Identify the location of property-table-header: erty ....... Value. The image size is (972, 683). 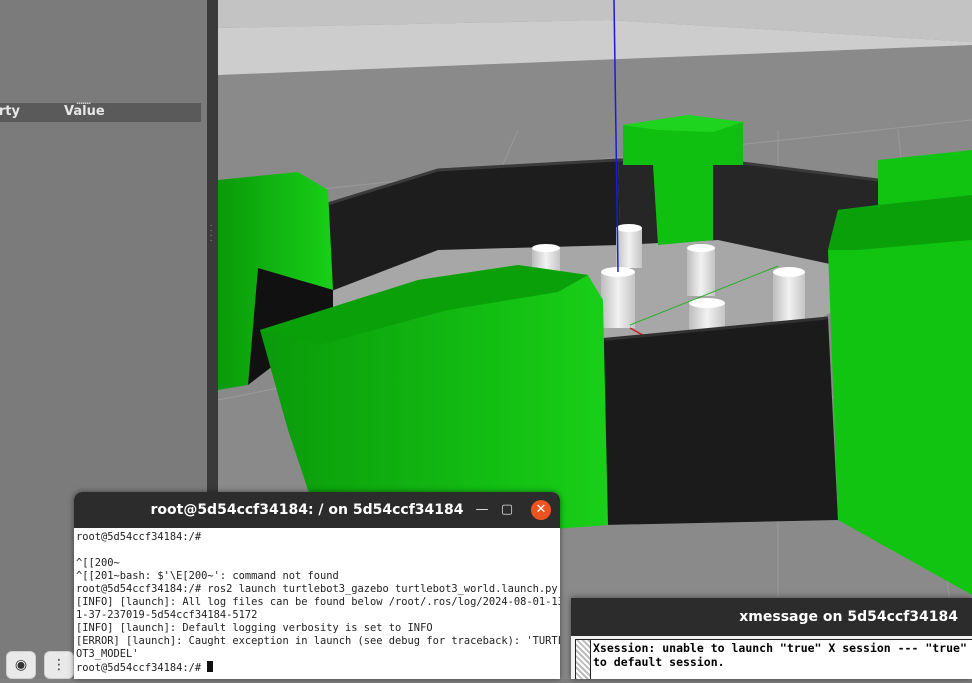
(100, 109).